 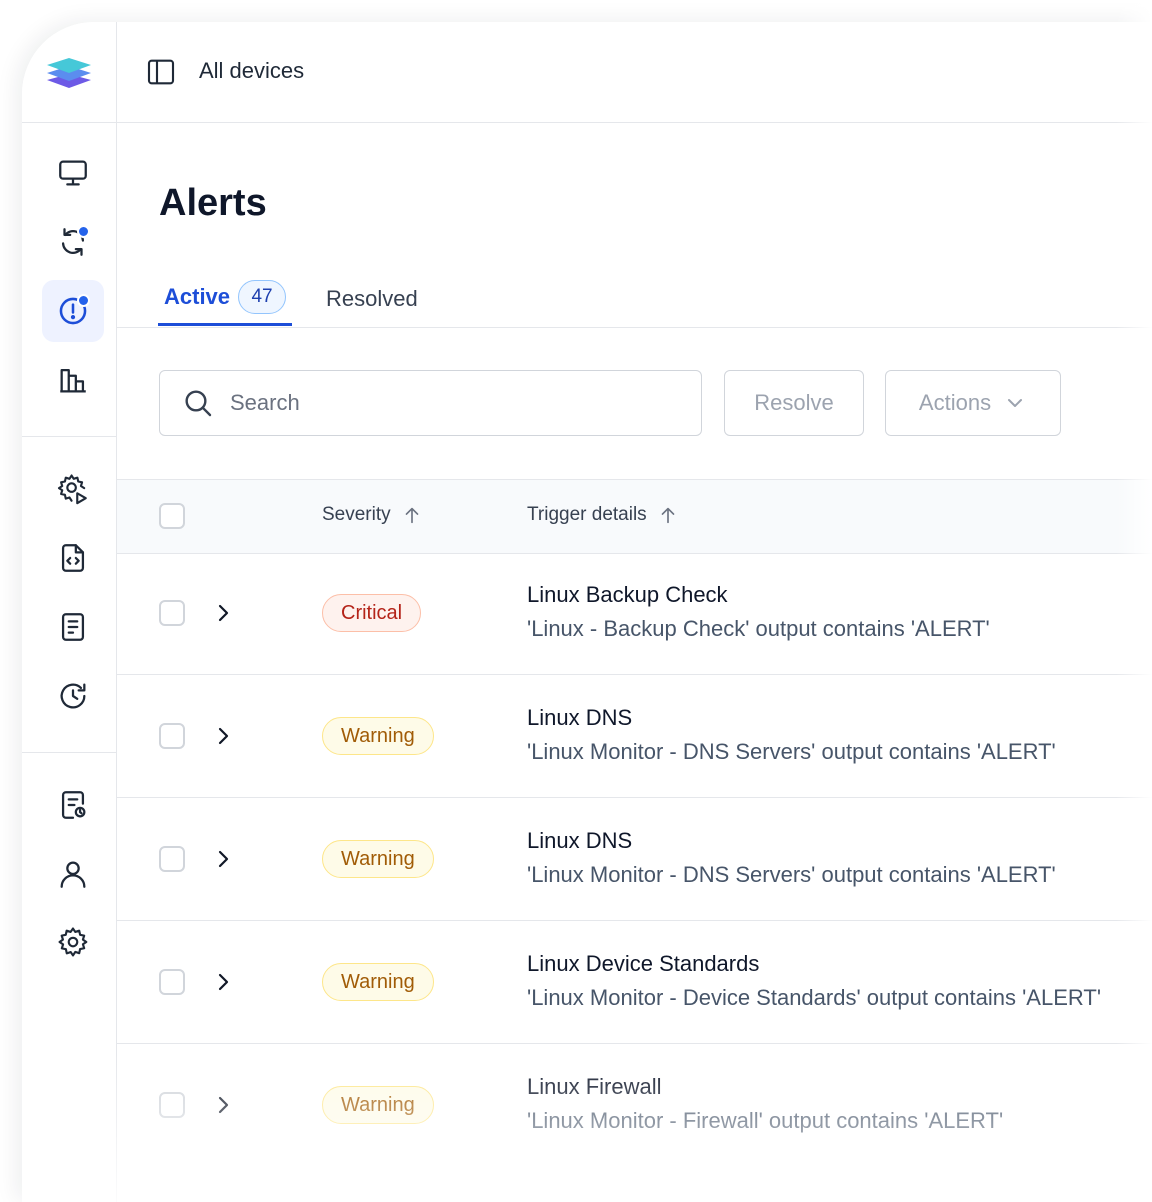 I want to click on severity-badge: Critical, so click(x=372, y=613).